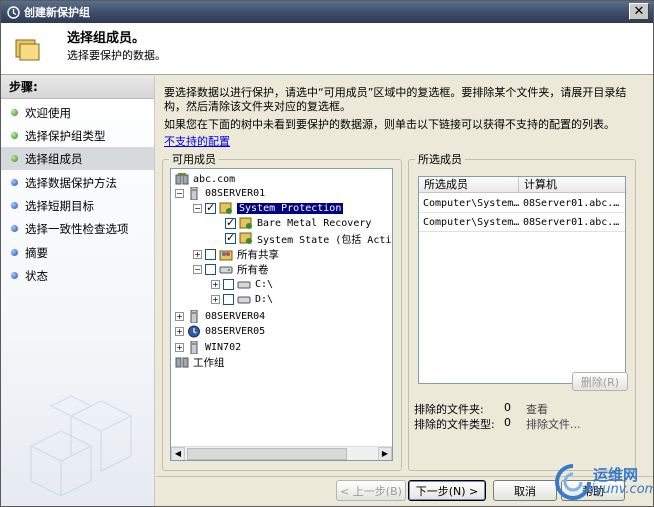 Image resolution: width=654 pixels, height=507 pixels. I want to click on domain-icon, so click(182, 179).